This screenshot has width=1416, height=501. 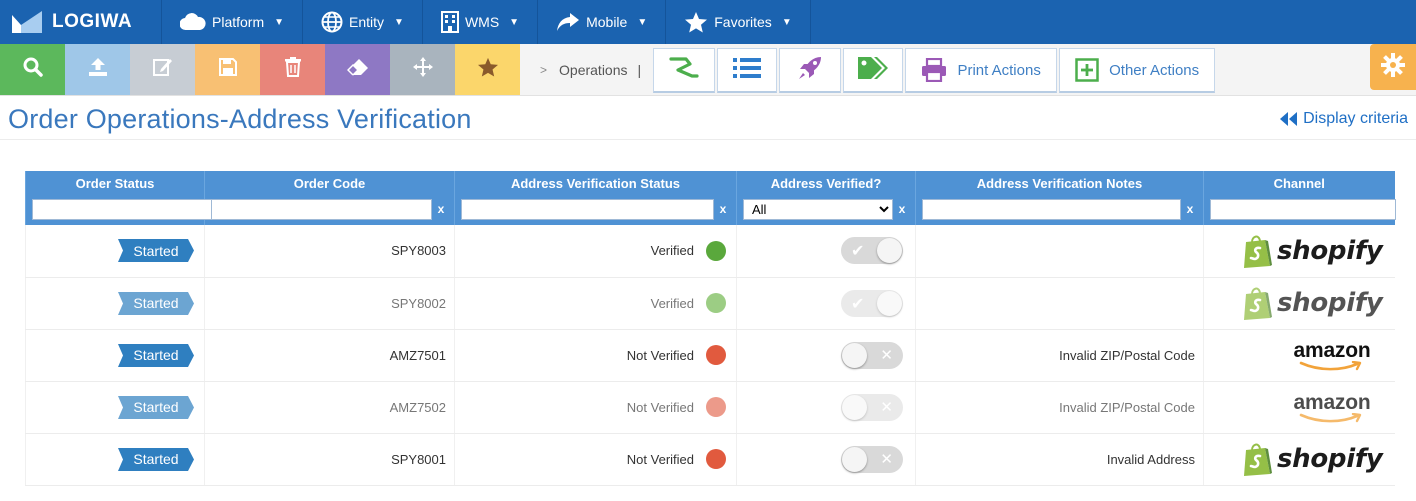 What do you see at coordinates (1087, 70) in the screenshot?
I see `plus-square-icon` at bounding box center [1087, 70].